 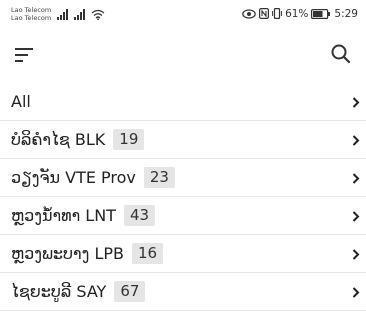 I want to click on list-item-blk: ບໍລິຄໍາໄຊ BLK 19, so click(x=183, y=140).